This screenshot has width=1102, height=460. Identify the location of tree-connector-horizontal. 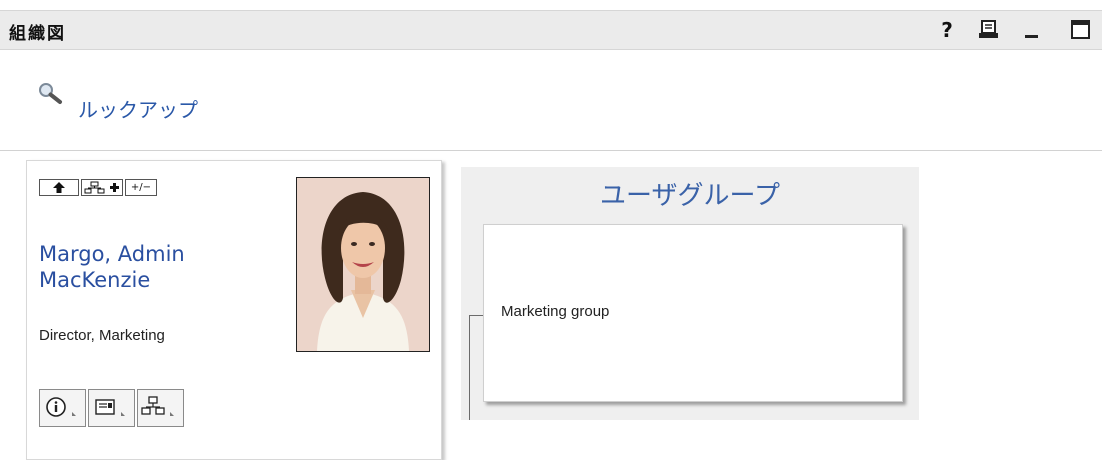
(476, 315).